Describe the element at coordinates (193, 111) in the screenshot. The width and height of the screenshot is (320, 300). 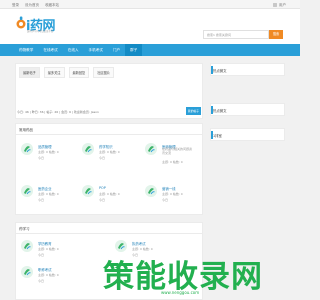
I see `my-posts-button: 我的帖子` at that location.